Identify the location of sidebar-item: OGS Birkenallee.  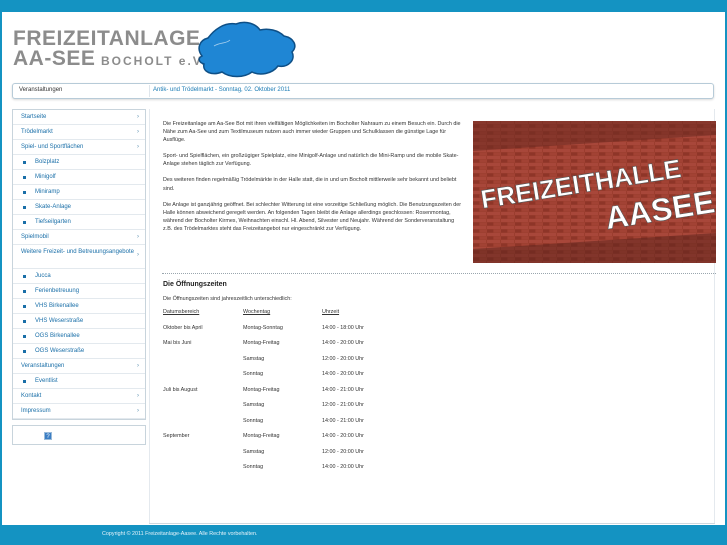
(79, 336).